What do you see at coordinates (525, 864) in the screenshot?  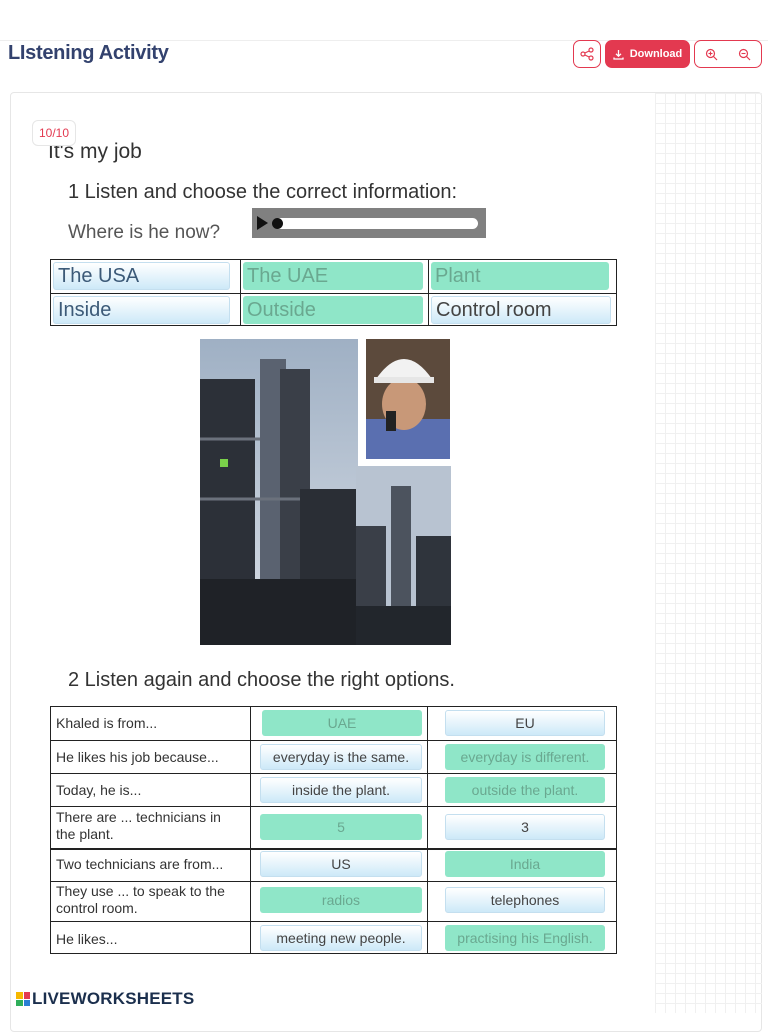 I see `answer-option: India` at bounding box center [525, 864].